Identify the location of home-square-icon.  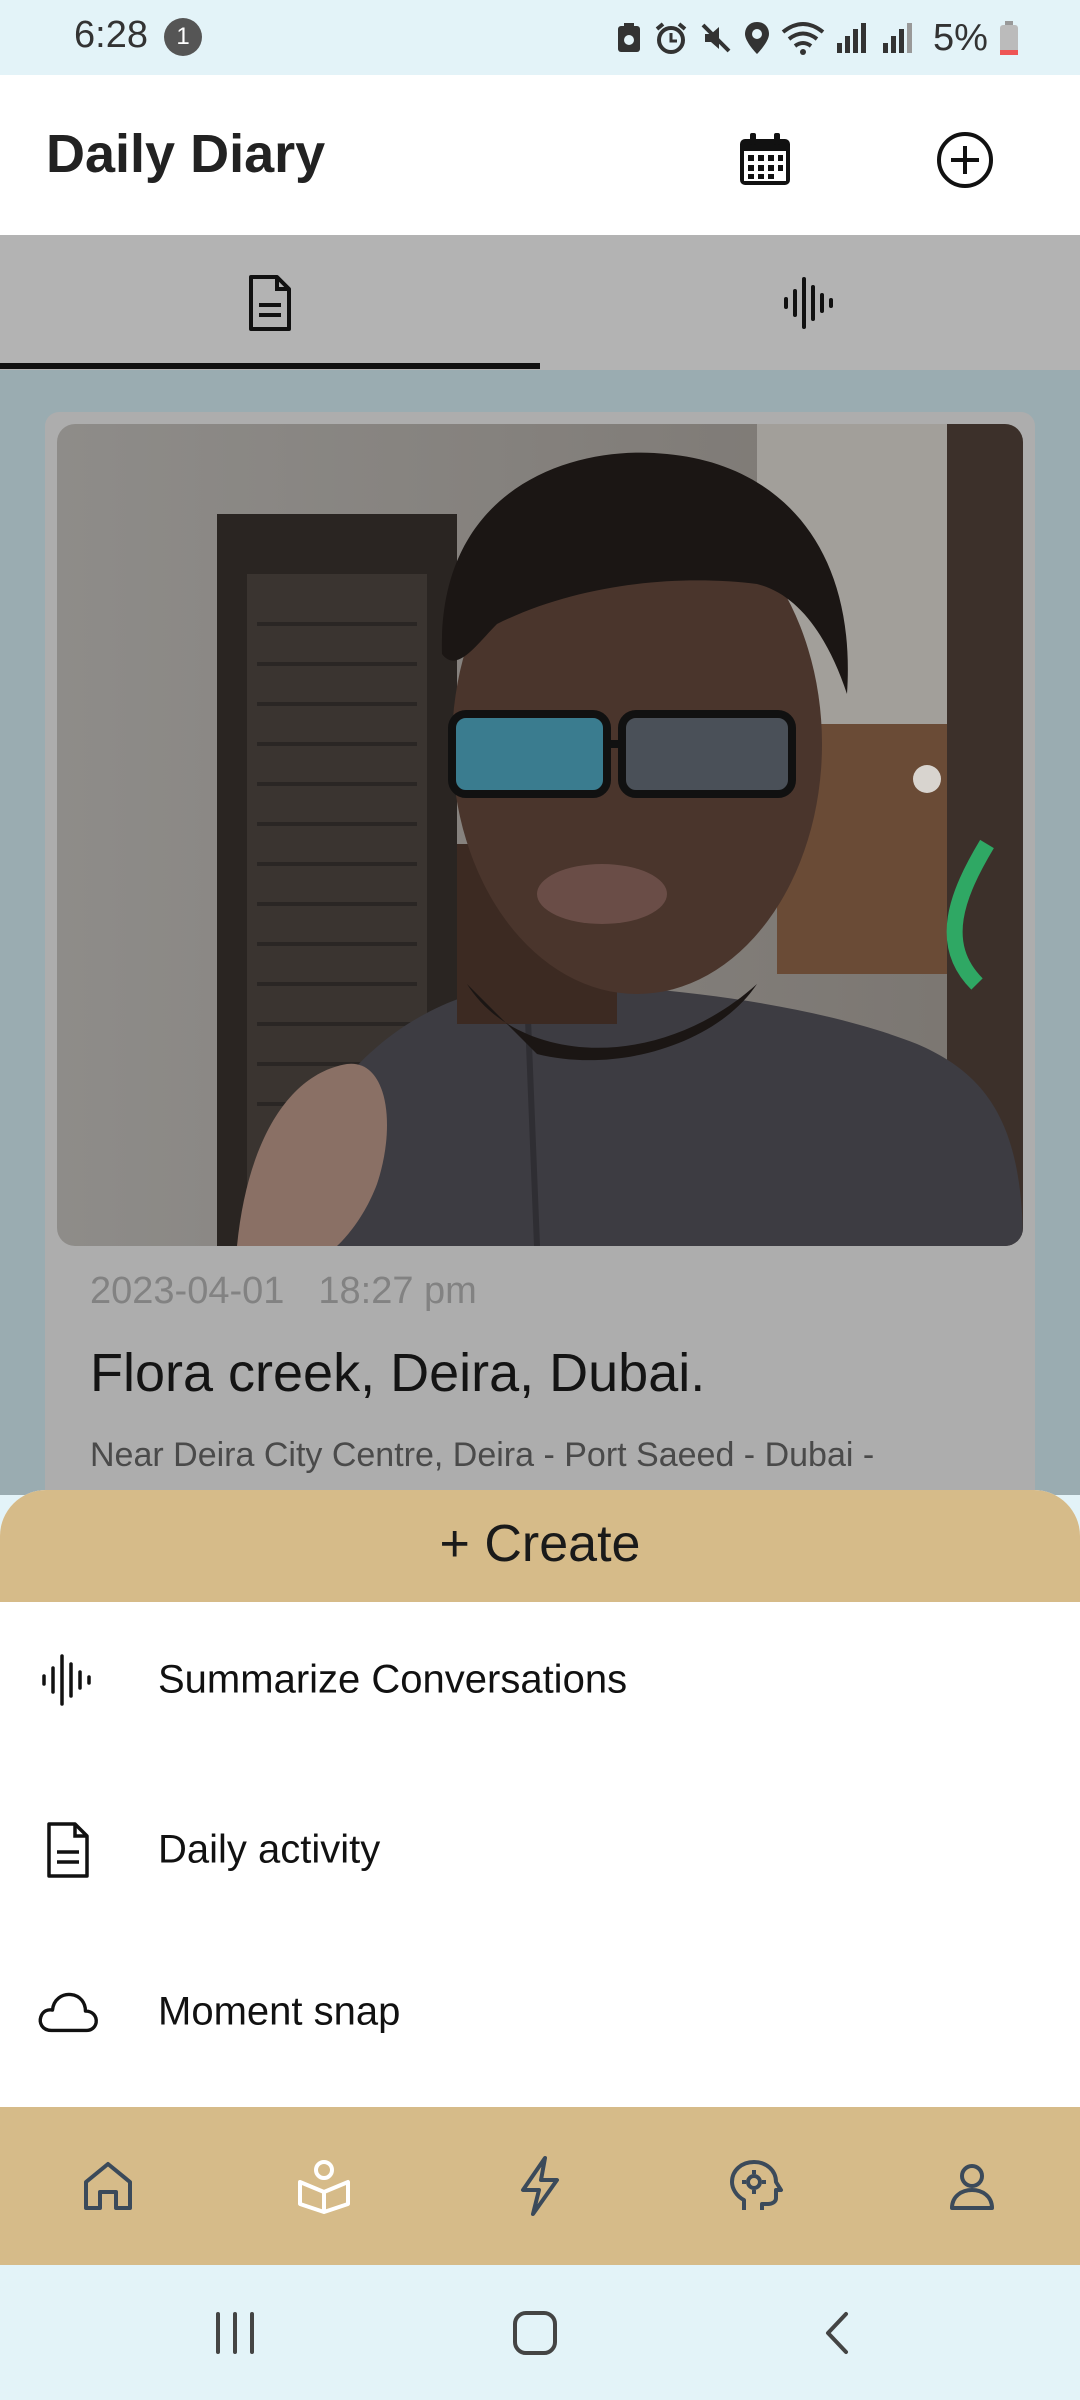
(535, 2332).